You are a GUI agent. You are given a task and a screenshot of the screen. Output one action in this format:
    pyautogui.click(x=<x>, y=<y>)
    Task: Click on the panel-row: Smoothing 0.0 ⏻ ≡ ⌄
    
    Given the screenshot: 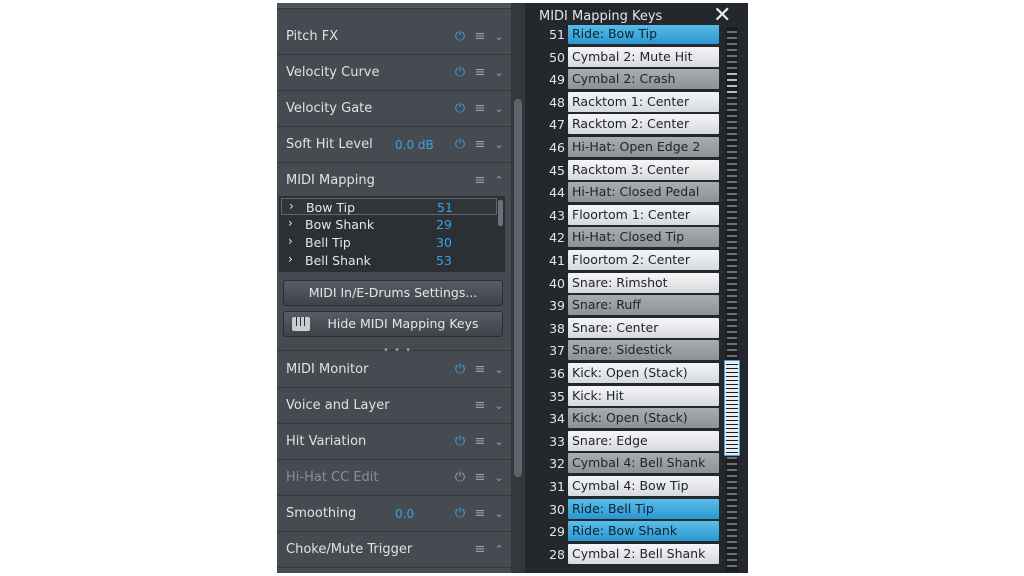 What is the action you would take?
    pyautogui.click(x=394, y=514)
    